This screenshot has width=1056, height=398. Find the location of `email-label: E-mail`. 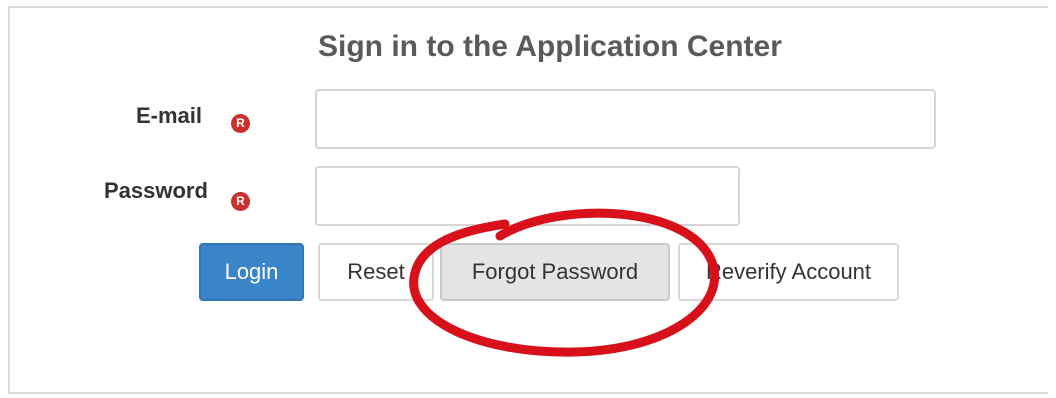

email-label: E-mail is located at coordinates (169, 115).